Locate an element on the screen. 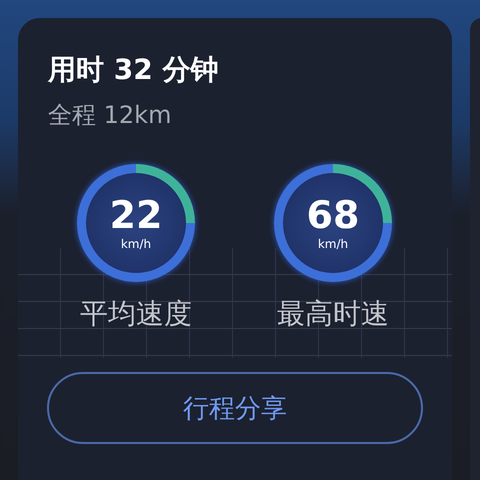  speed-value: 68 is located at coordinates (333, 215).